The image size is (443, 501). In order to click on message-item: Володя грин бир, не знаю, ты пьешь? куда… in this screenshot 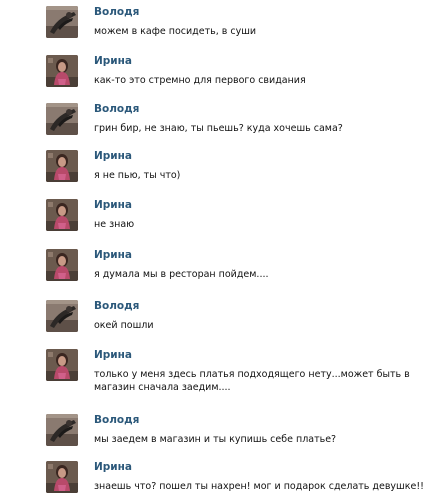, I will do `click(243, 123)`.